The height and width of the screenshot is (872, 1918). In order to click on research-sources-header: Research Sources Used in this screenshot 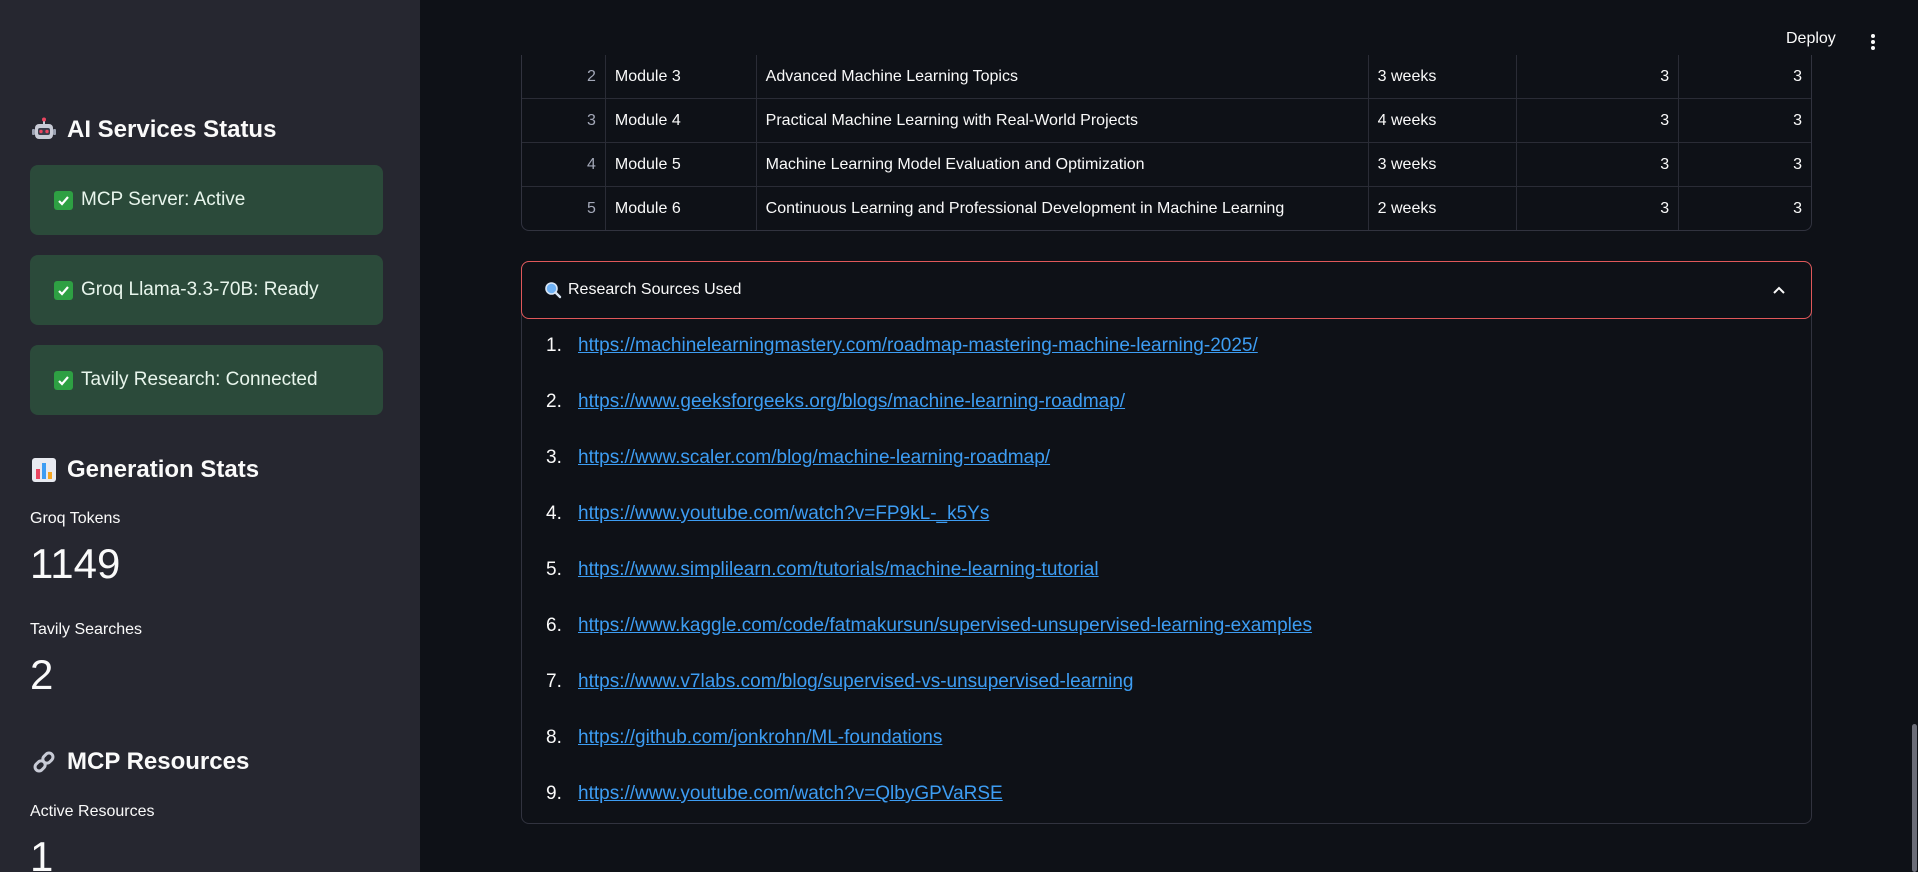, I will do `click(1166, 290)`.